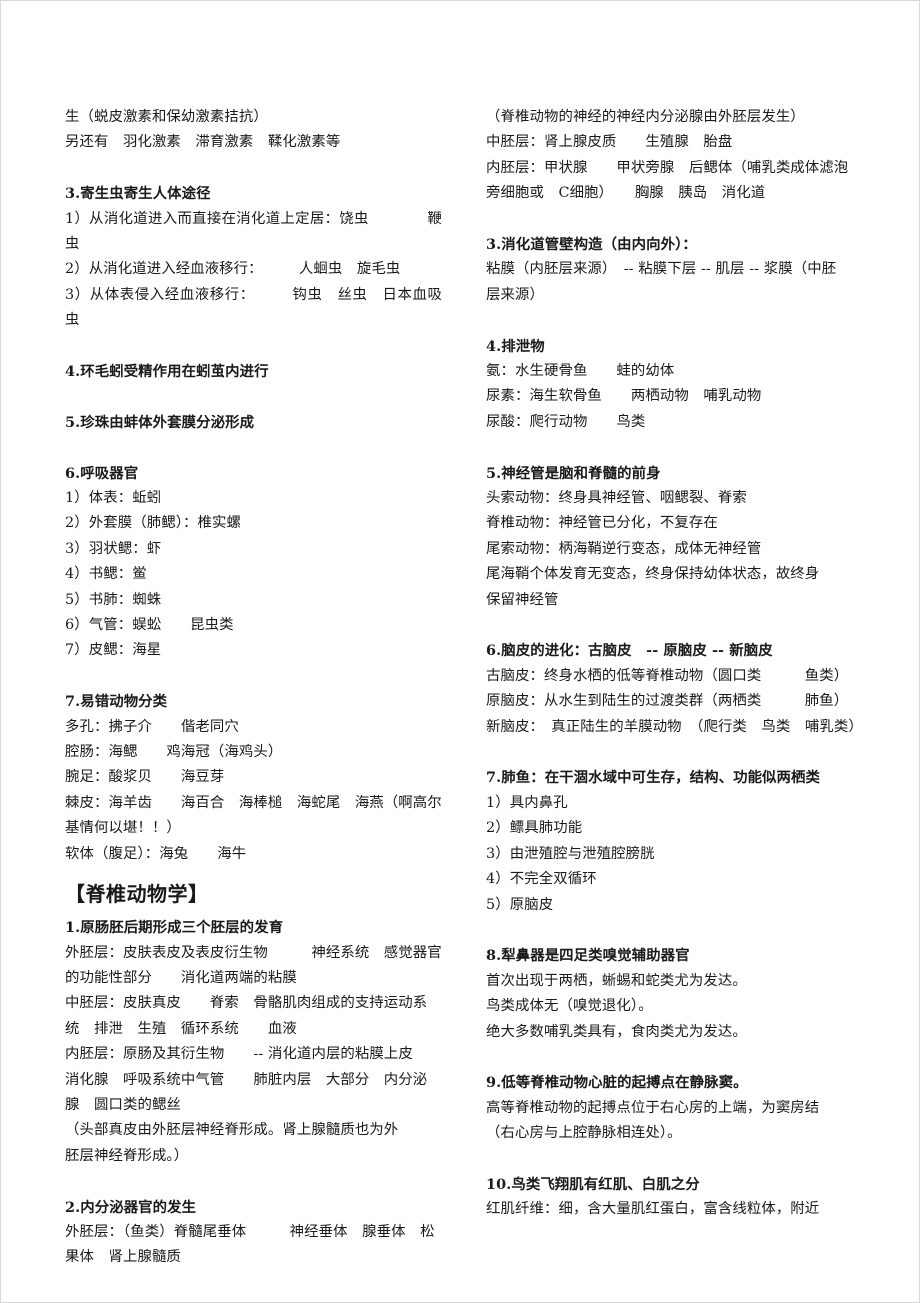  Describe the element at coordinates (527, 802) in the screenshot. I see `text-line: 1）具内鼻孔` at that location.